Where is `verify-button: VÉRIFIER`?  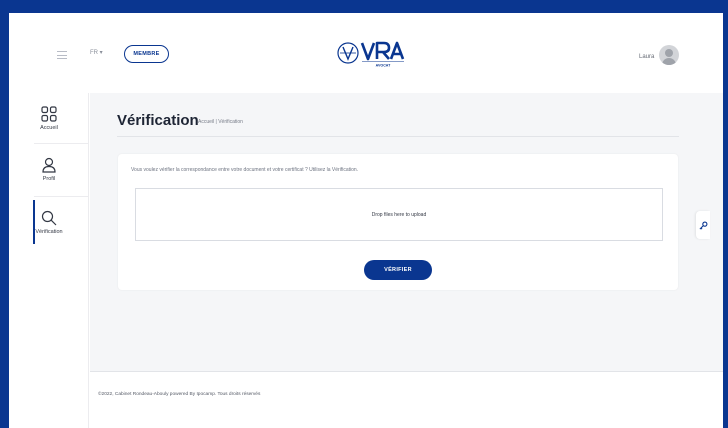
verify-button: VÉRIFIER is located at coordinates (398, 270).